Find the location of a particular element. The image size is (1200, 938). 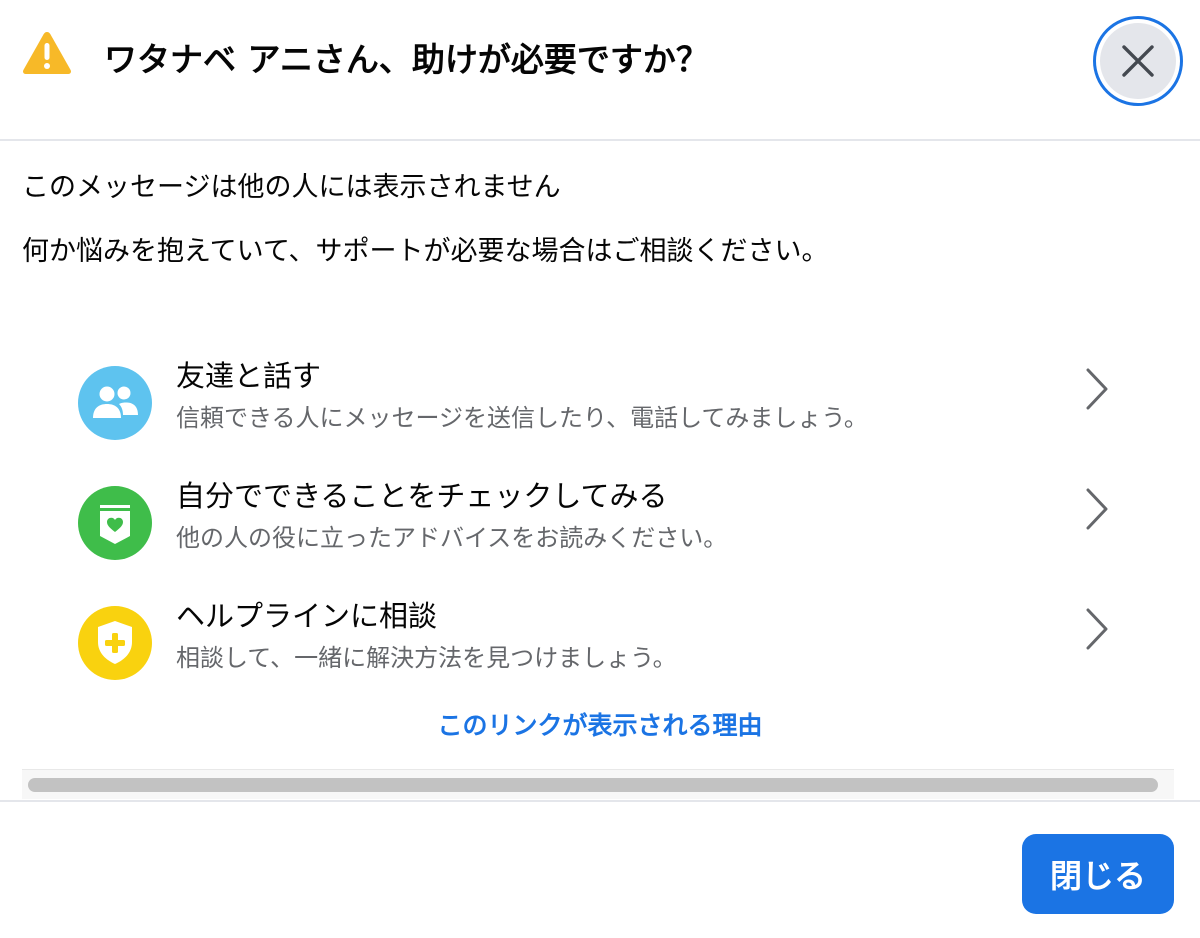

shield-plus-icon is located at coordinates (115, 643).